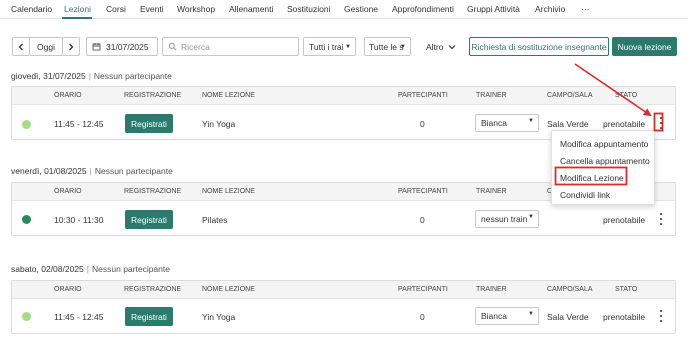 Image resolution: width=688 pixels, height=341 pixels. I want to click on more-filters-label: Altro, so click(435, 46).